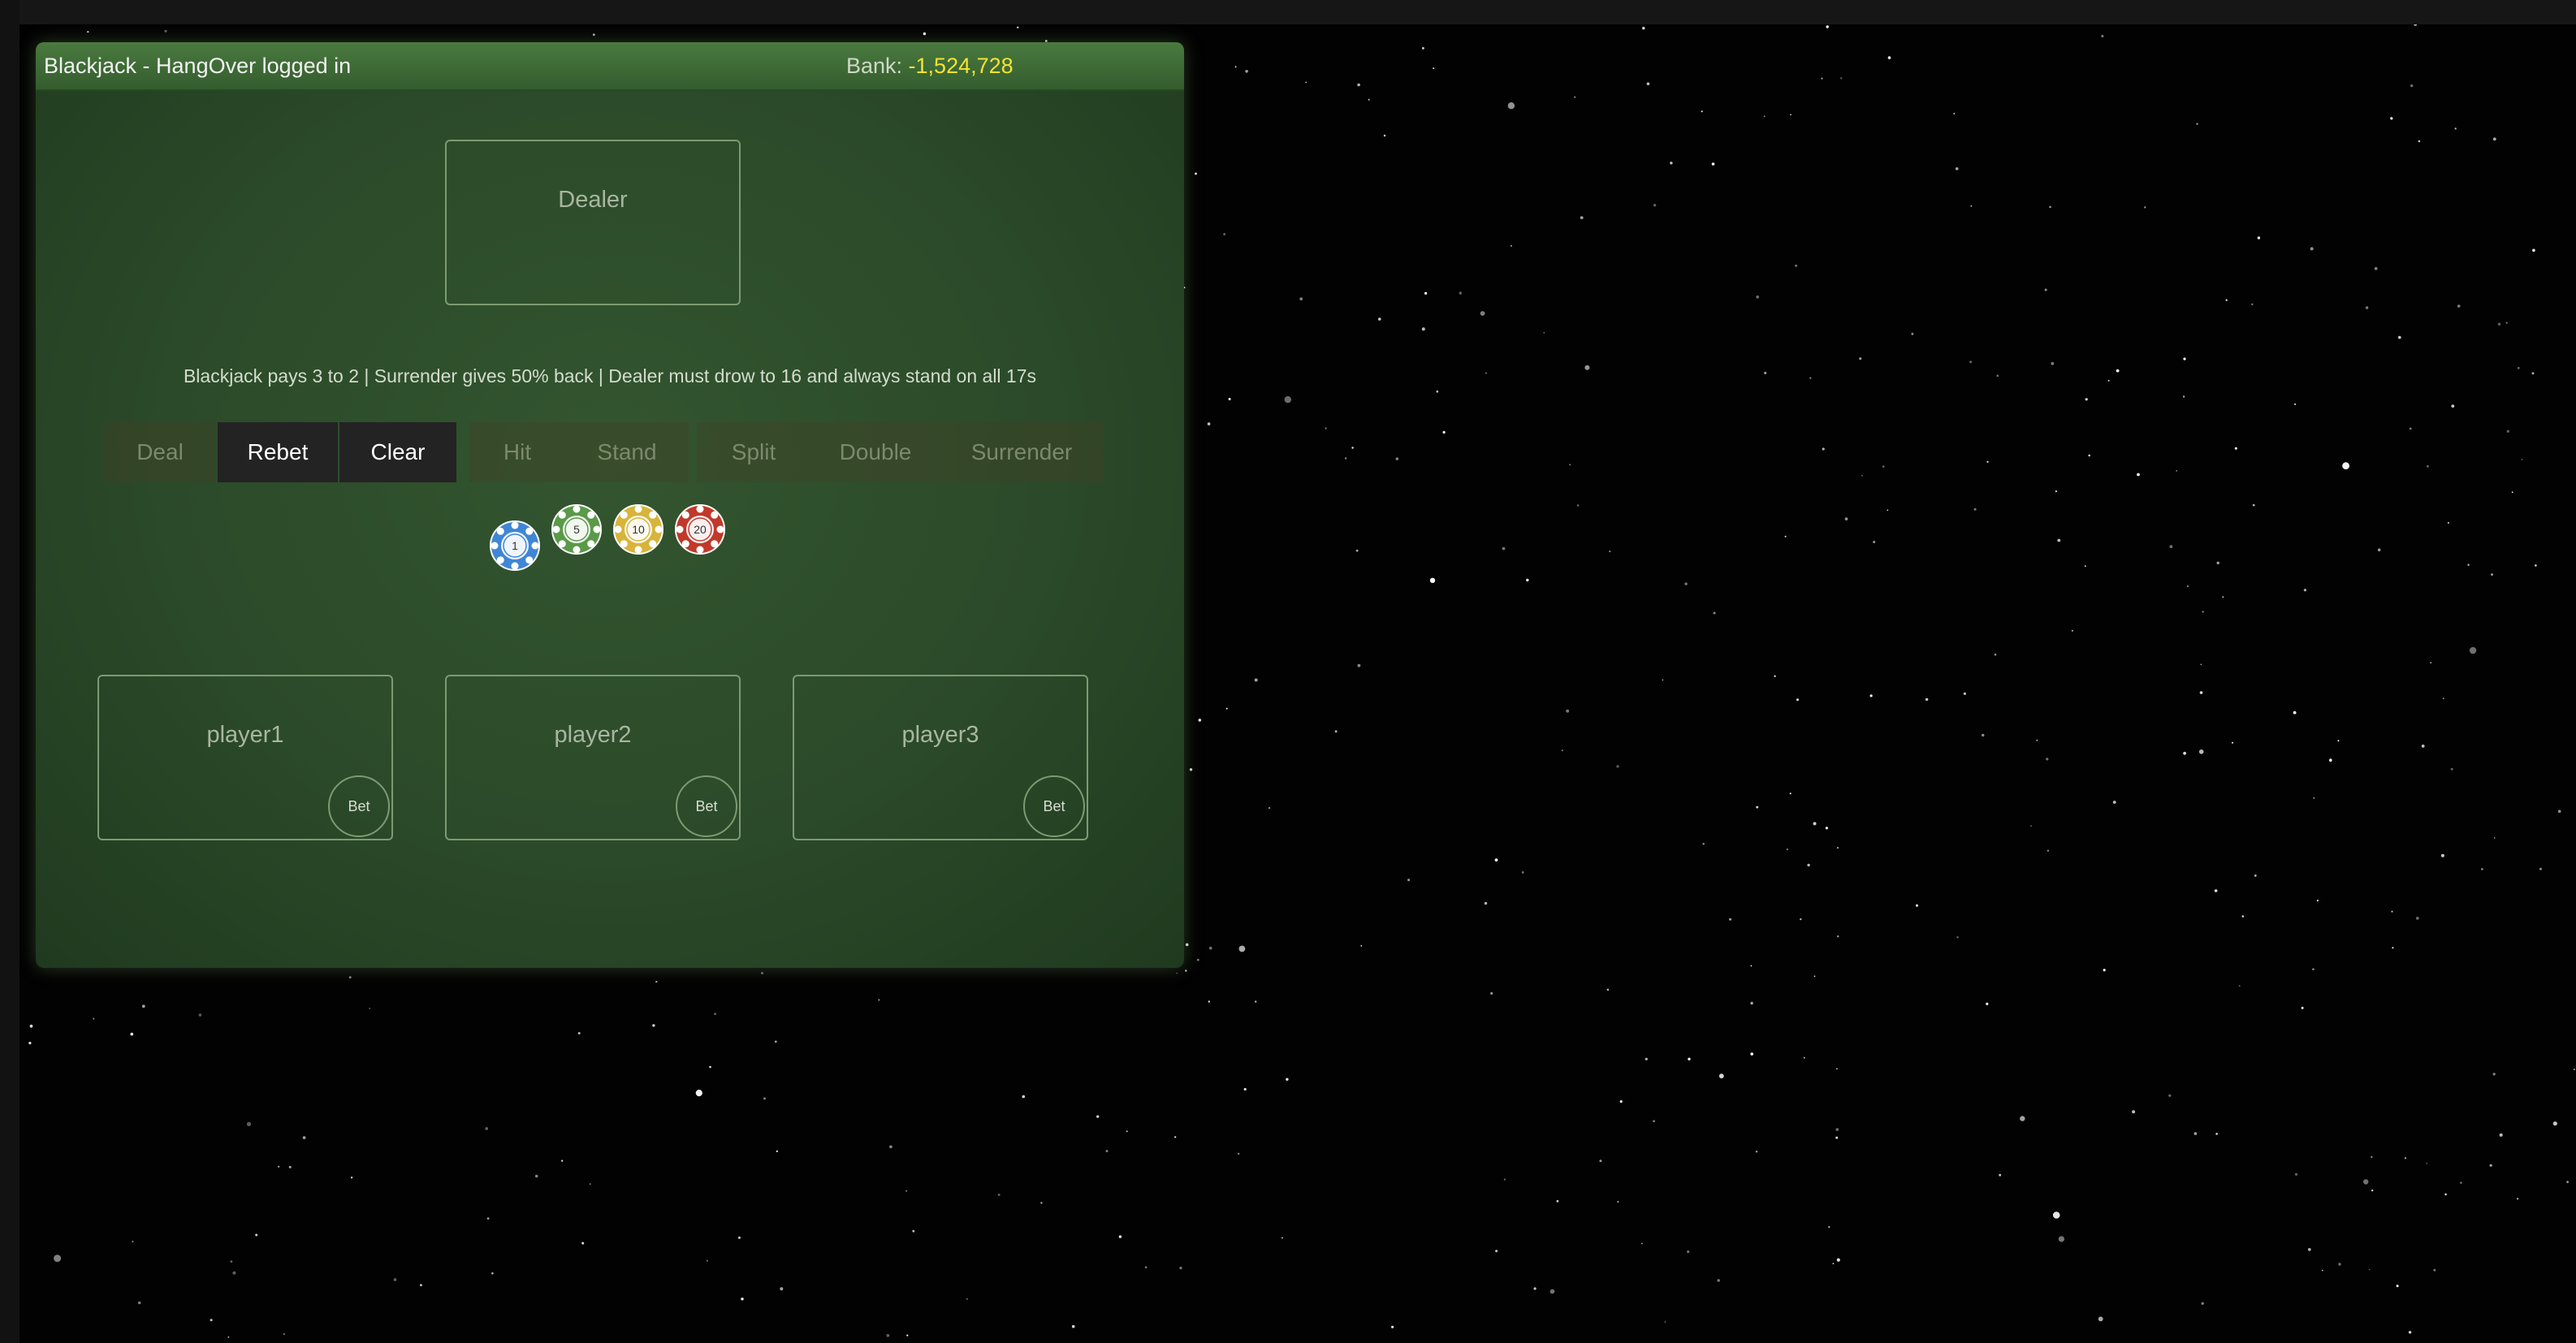 Image resolution: width=2576 pixels, height=1343 pixels. I want to click on rebet-button: Rebet, so click(278, 452).